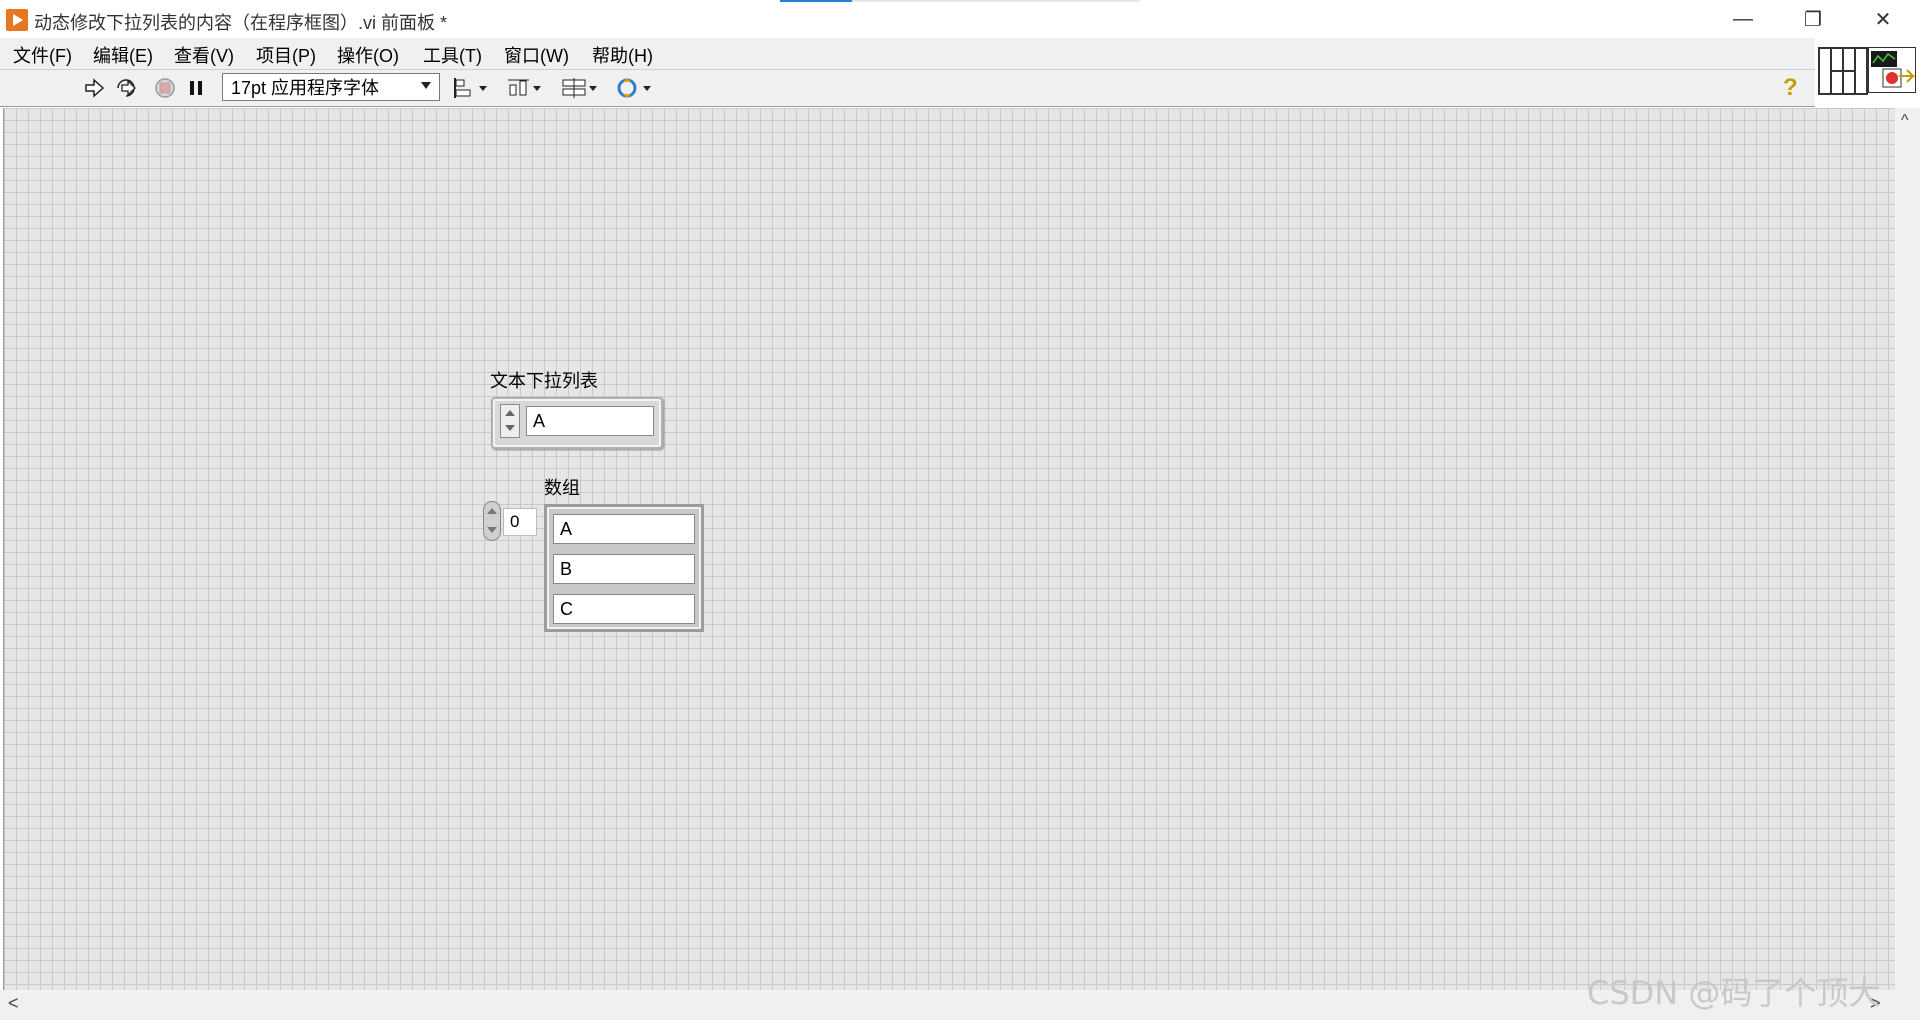 The image size is (1920, 1020). I want to click on menu-window: 窗口(W), so click(536, 55).